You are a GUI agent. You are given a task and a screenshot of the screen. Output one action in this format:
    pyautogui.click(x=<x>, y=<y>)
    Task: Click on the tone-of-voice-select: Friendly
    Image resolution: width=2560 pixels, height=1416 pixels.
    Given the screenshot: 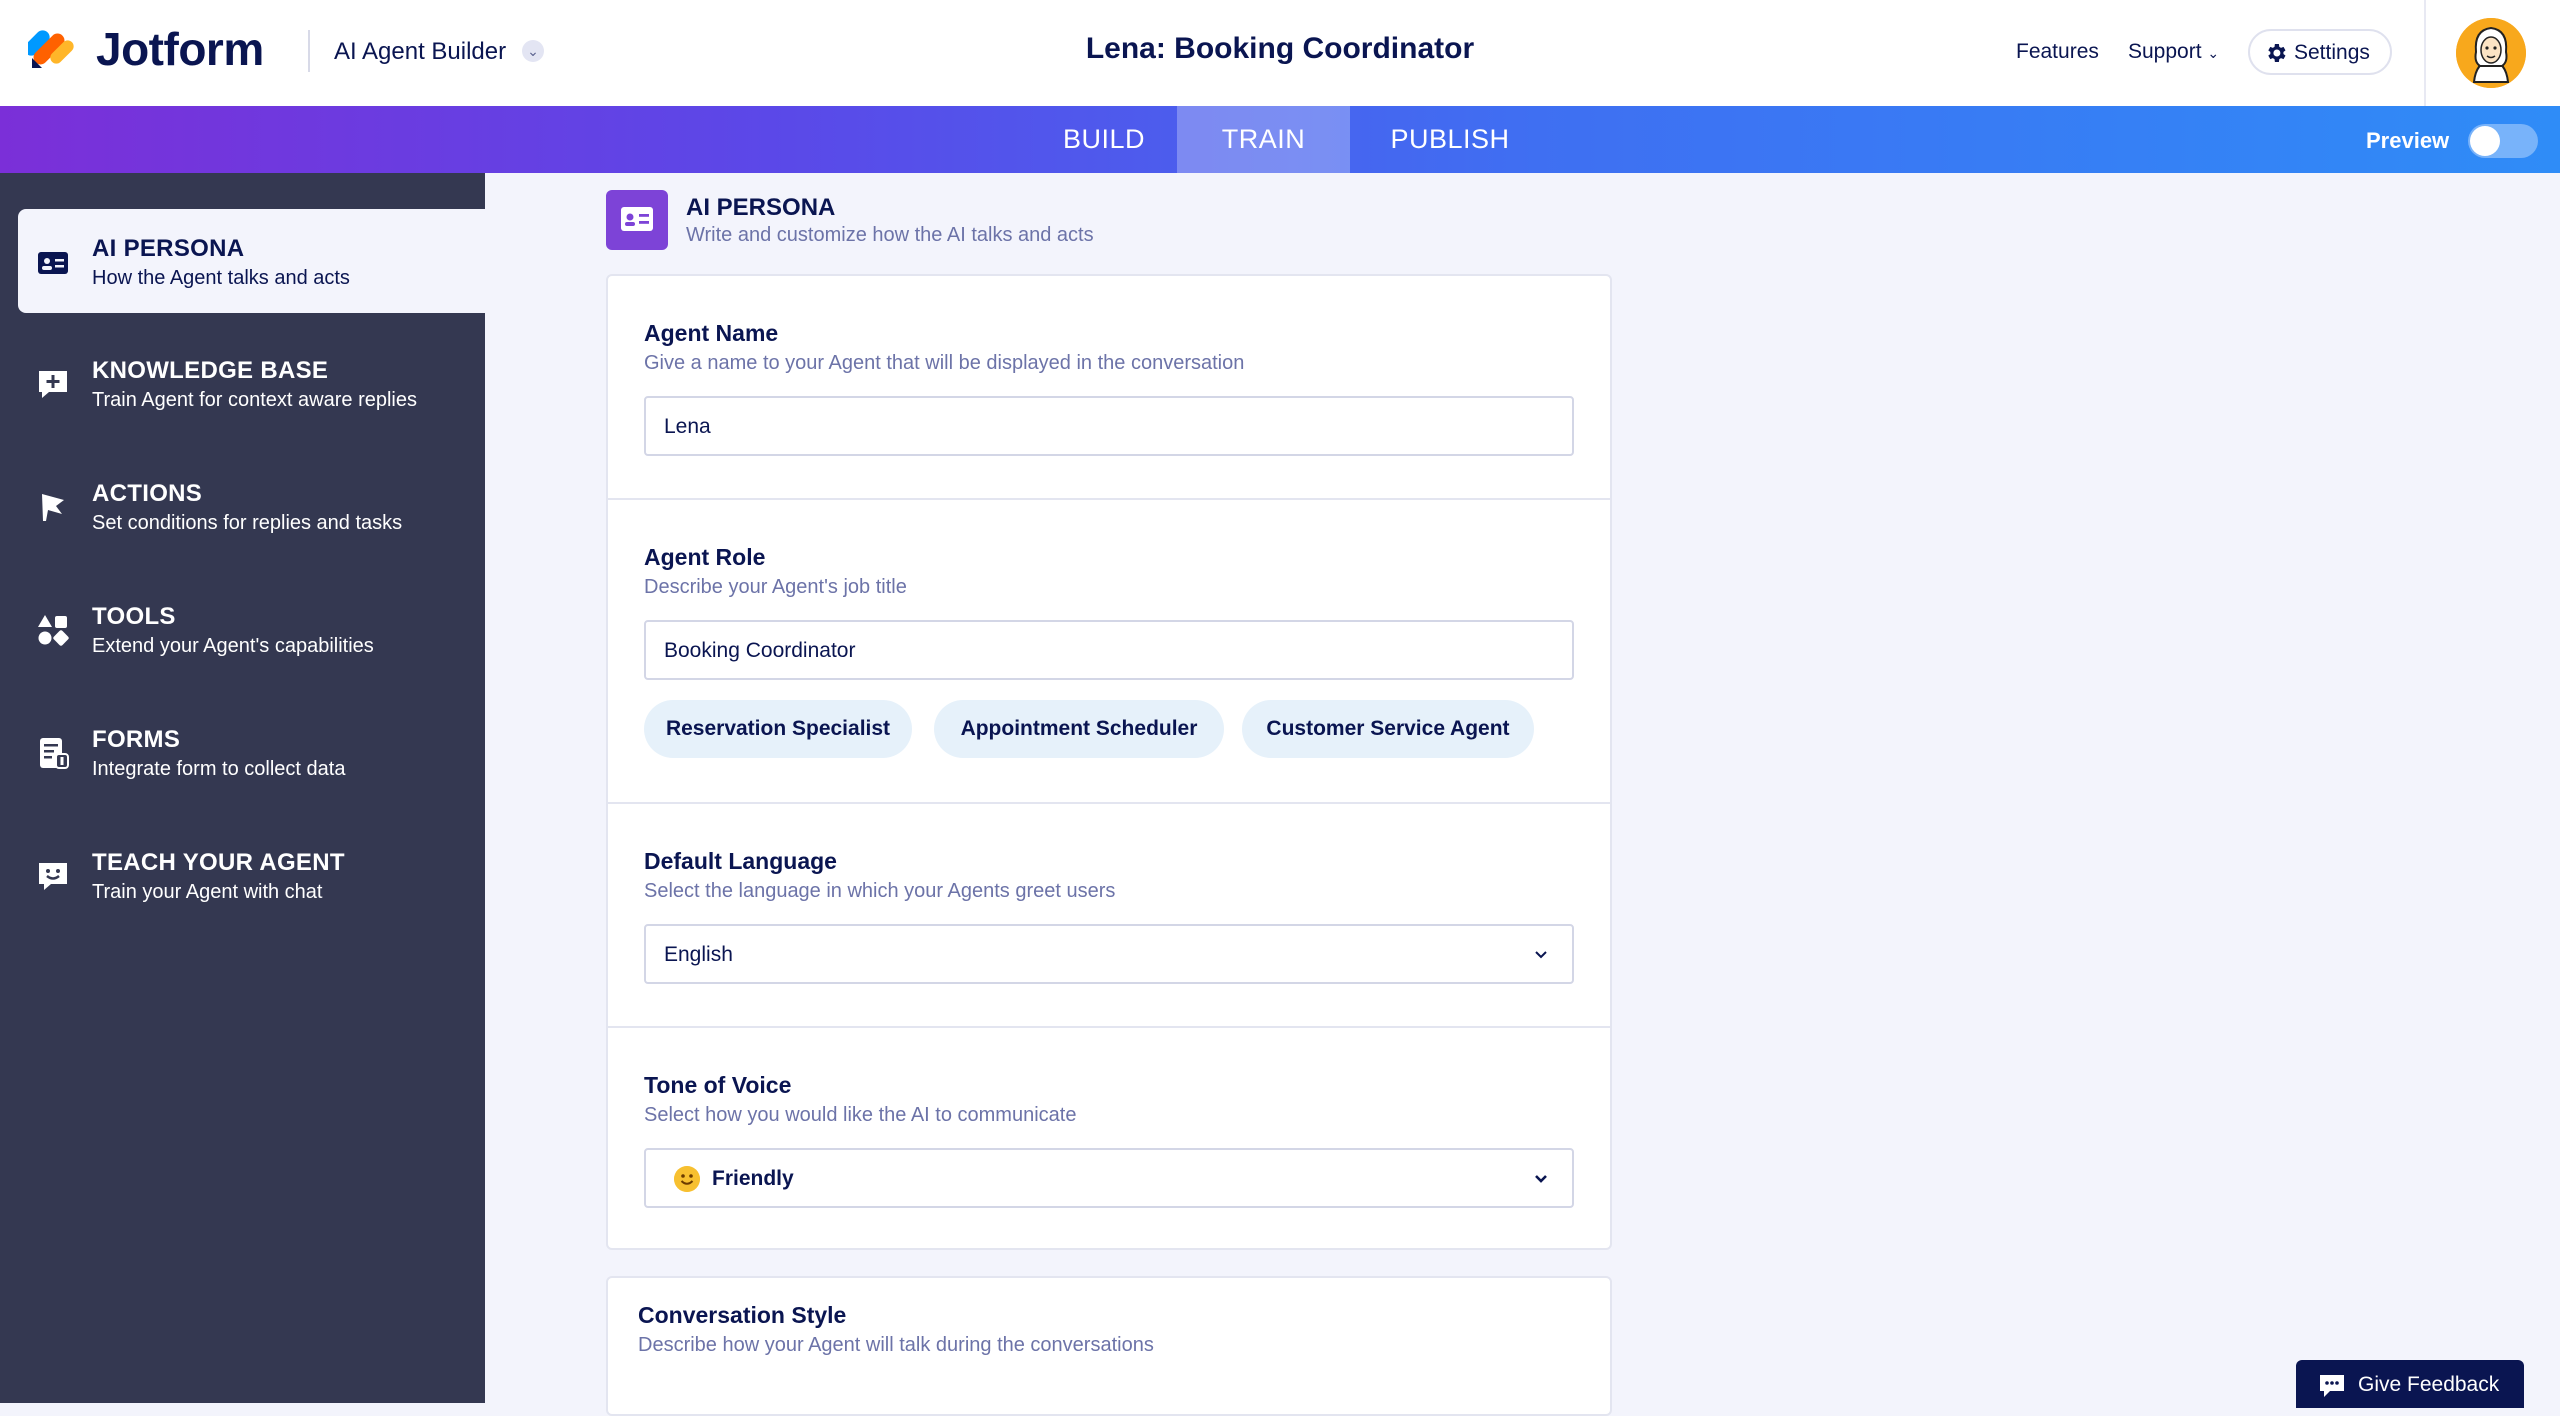 What is the action you would take?
    pyautogui.click(x=1109, y=1178)
    